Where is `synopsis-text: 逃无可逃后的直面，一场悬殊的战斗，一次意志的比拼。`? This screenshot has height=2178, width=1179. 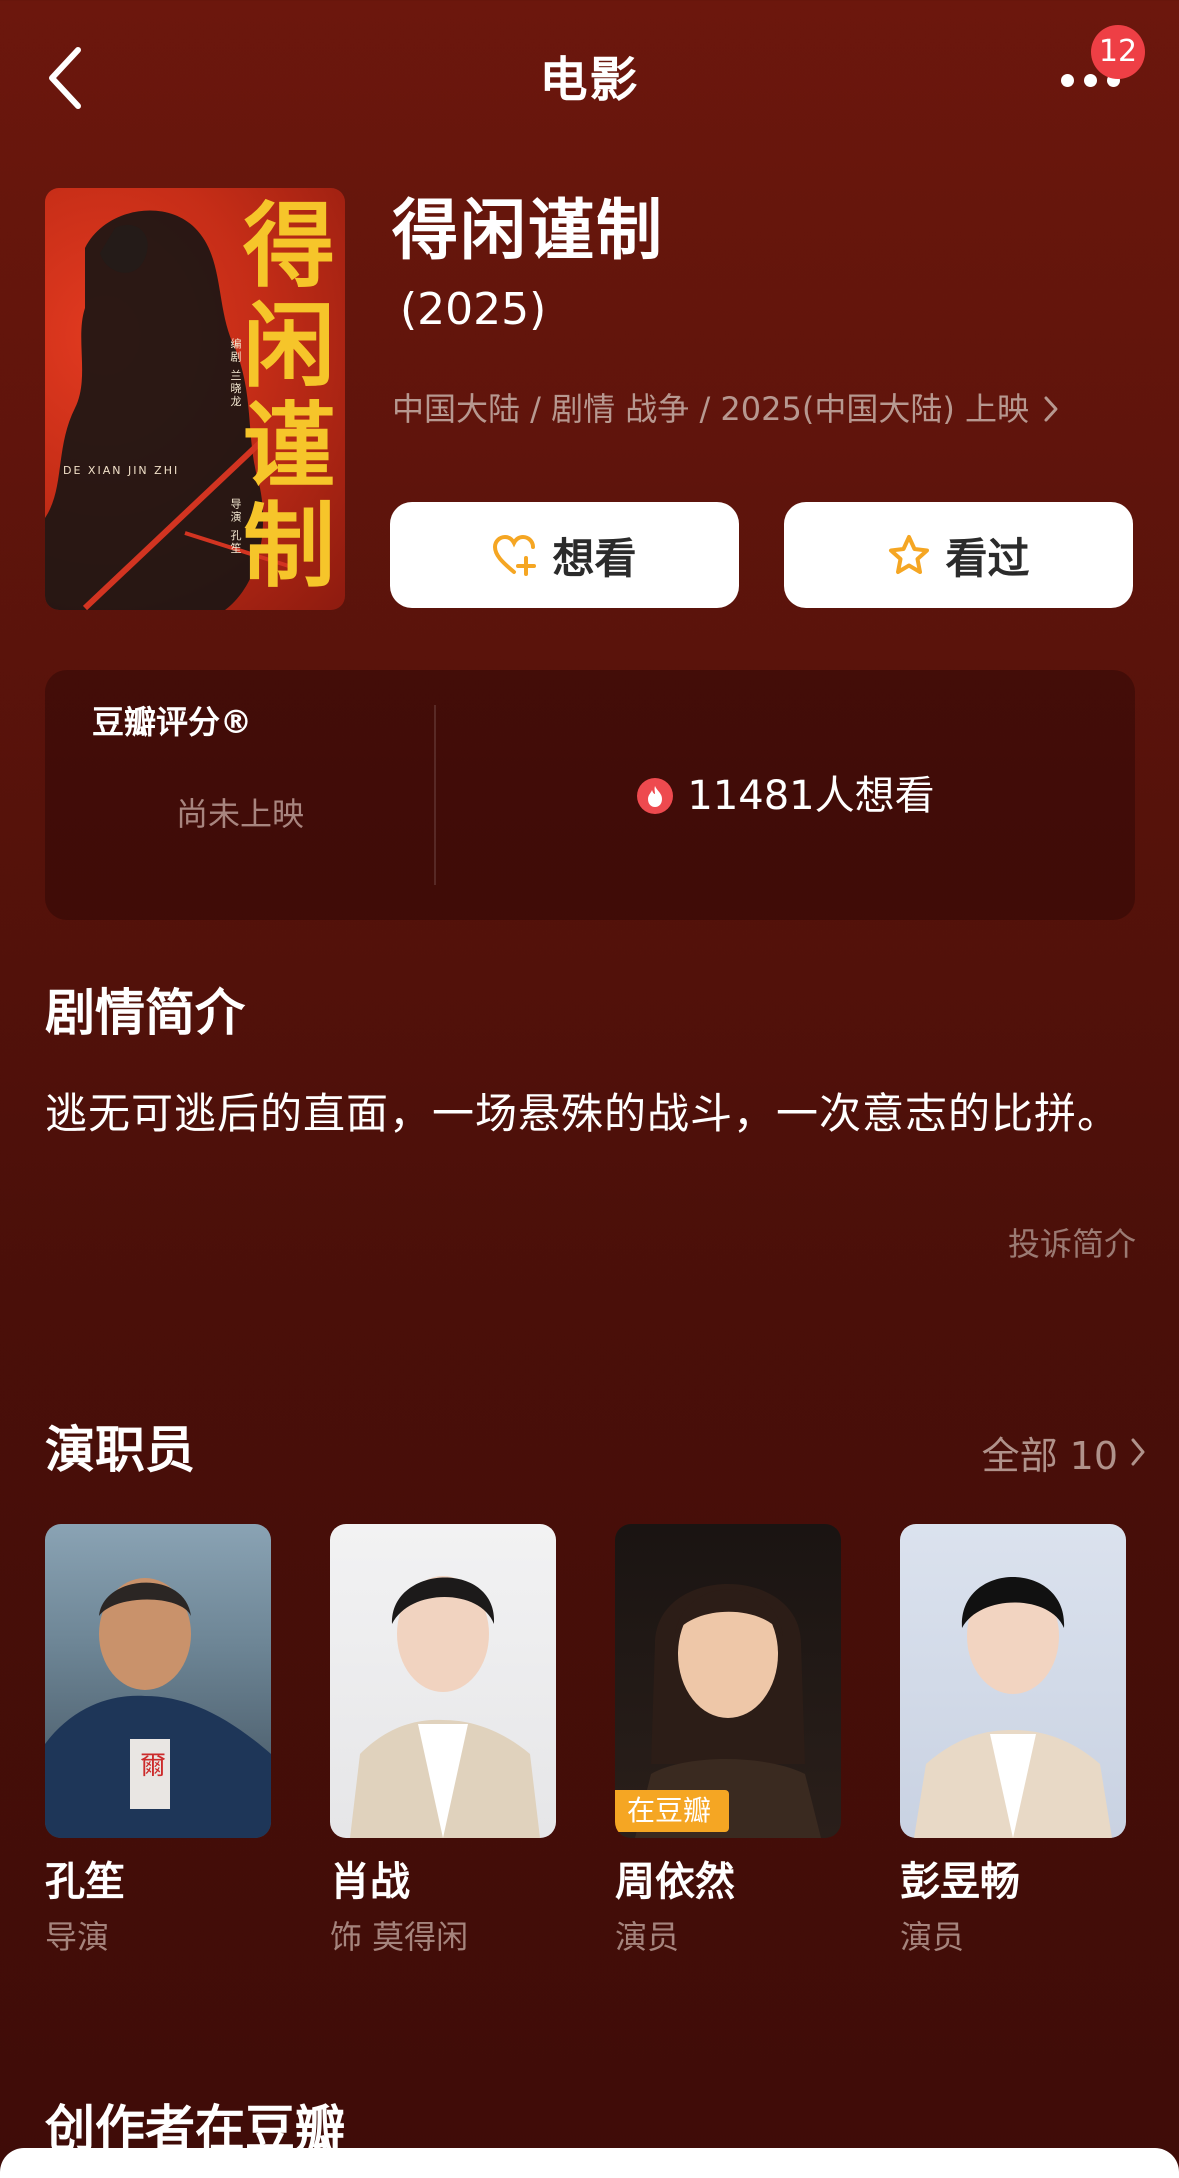 synopsis-text: 逃无可逃后的直面，一场悬殊的战斗，一次意志的比拼。 is located at coordinates (583, 1113).